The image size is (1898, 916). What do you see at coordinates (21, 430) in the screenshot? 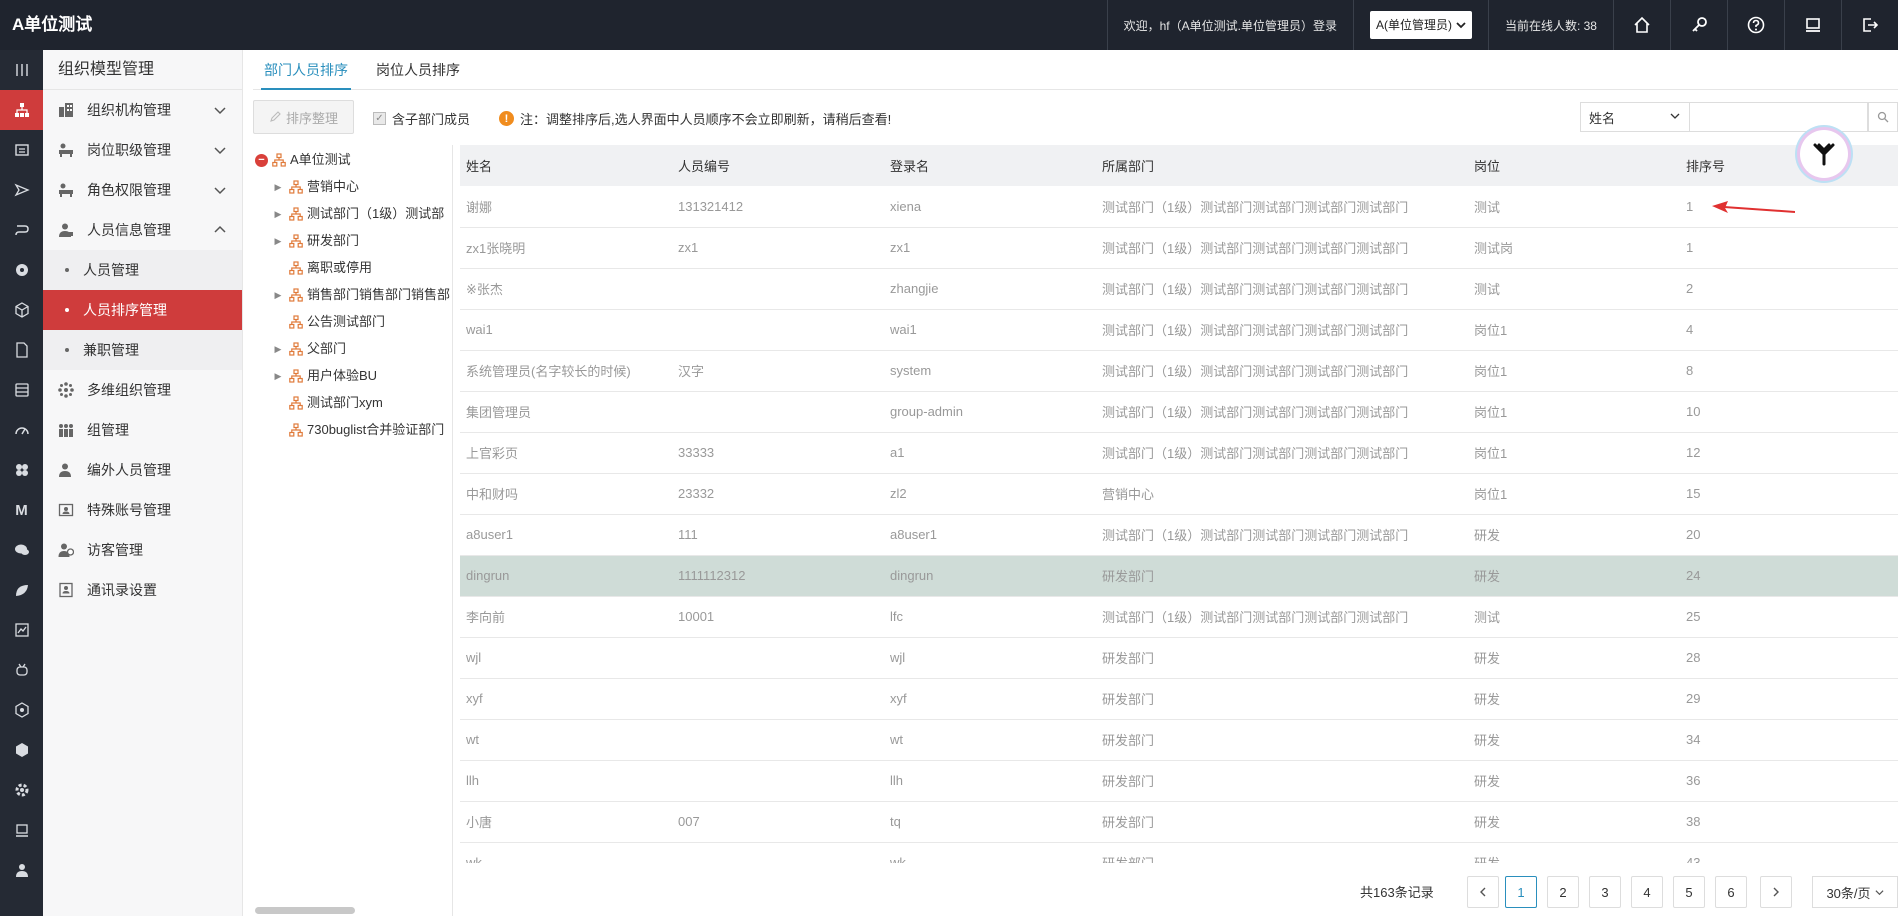
I see `dashboard-icon` at bounding box center [21, 430].